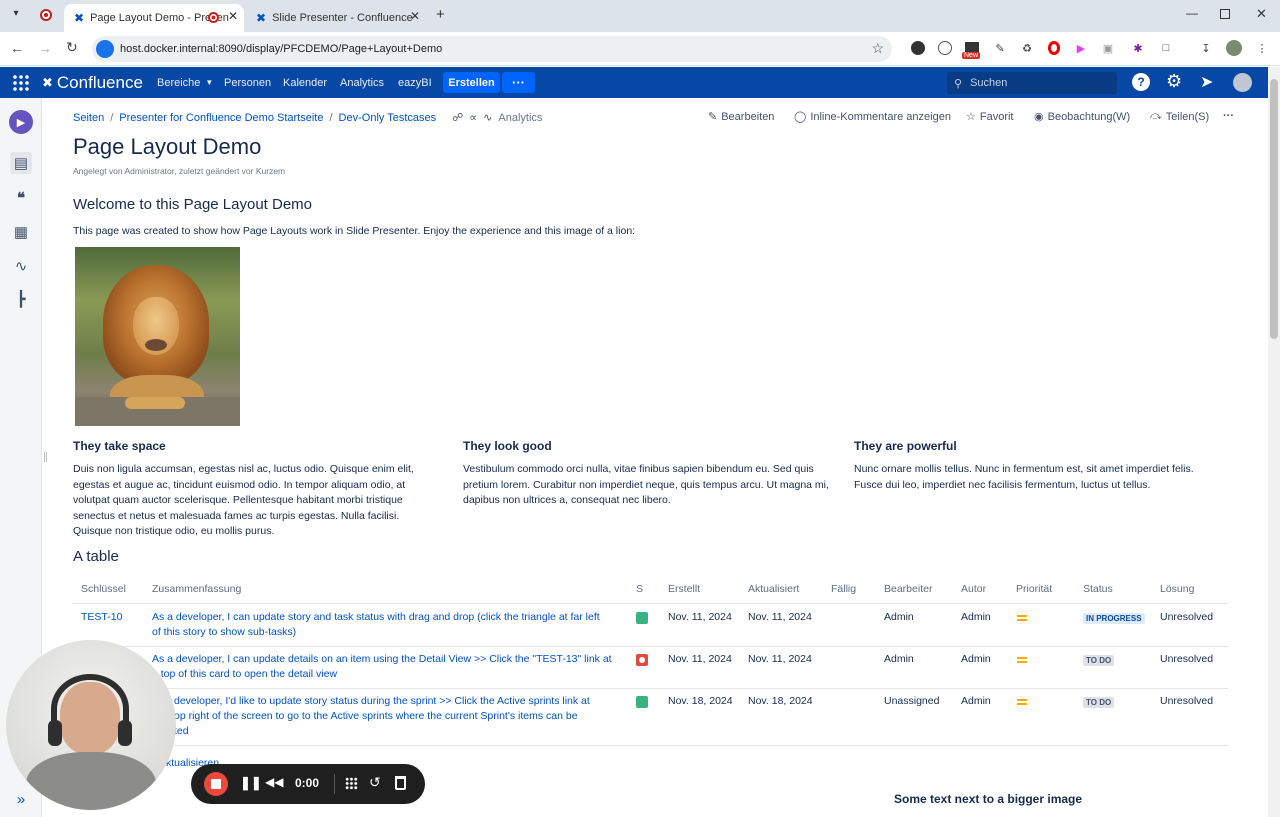 The image size is (1280, 817). What do you see at coordinates (973, 589) in the screenshot?
I see `col-header-author: Autor` at bounding box center [973, 589].